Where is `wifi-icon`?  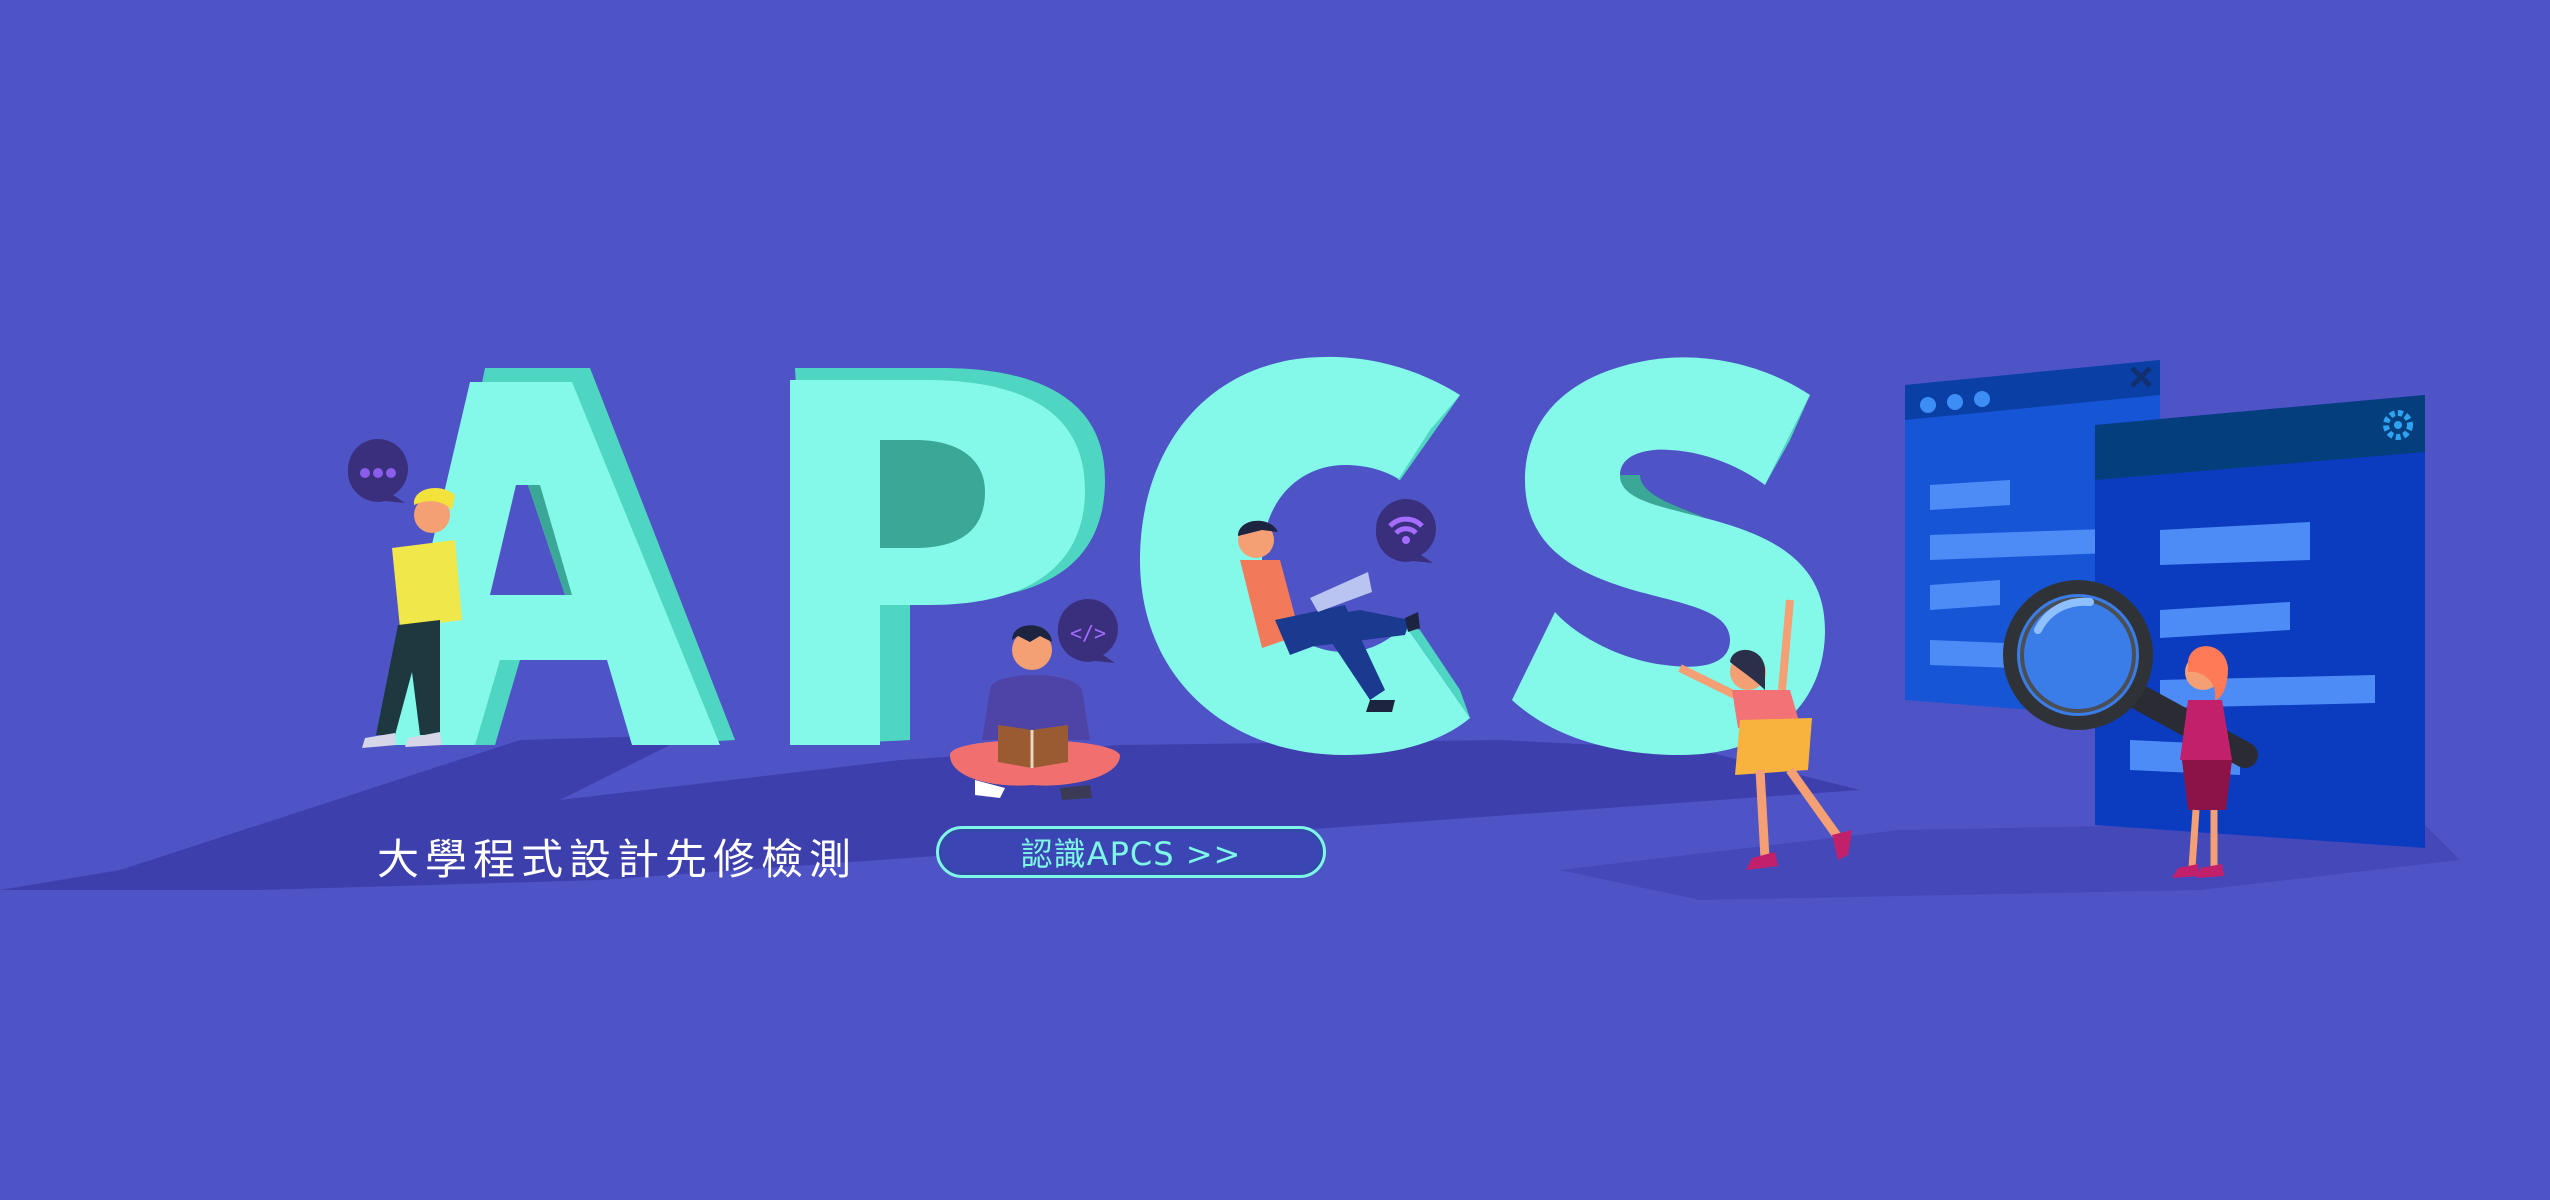 wifi-icon is located at coordinates (1405, 531).